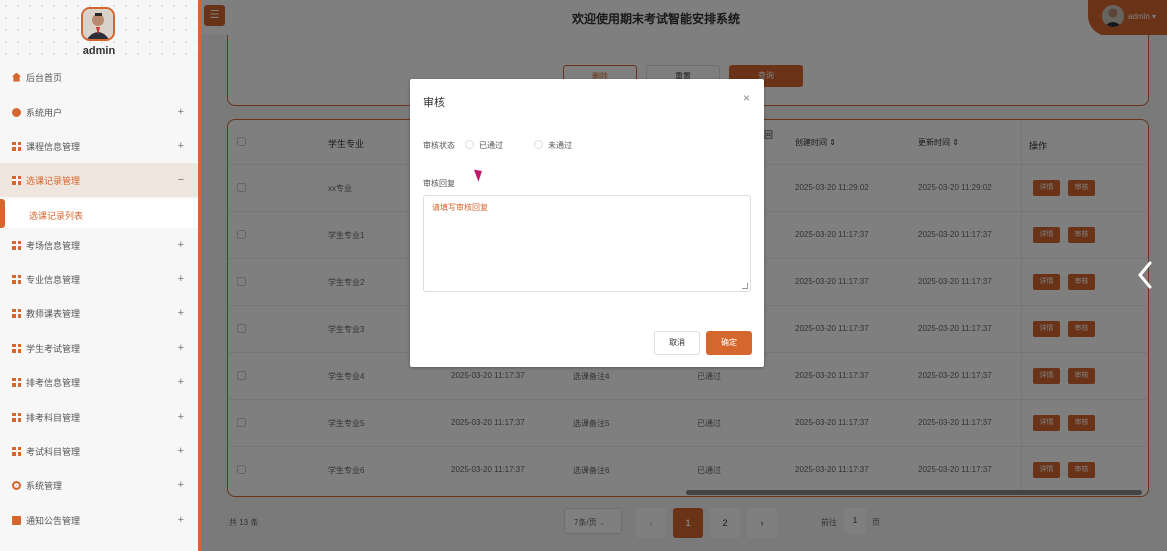  Describe the element at coordinates (560, 145) in the screenshot. I see `radio-rejected-label: 未通过` at that location.